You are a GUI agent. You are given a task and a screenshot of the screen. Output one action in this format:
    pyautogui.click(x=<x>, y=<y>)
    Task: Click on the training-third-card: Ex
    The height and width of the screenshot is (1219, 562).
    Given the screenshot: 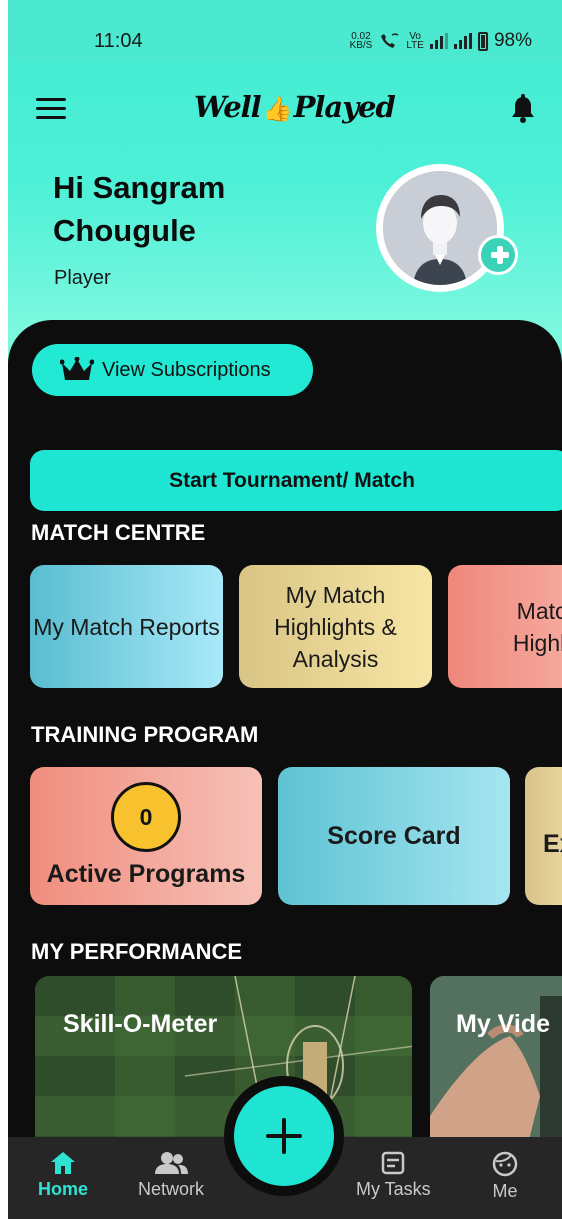 What is the action you would take?
    pyautogui.click(x=543, y=836)
    